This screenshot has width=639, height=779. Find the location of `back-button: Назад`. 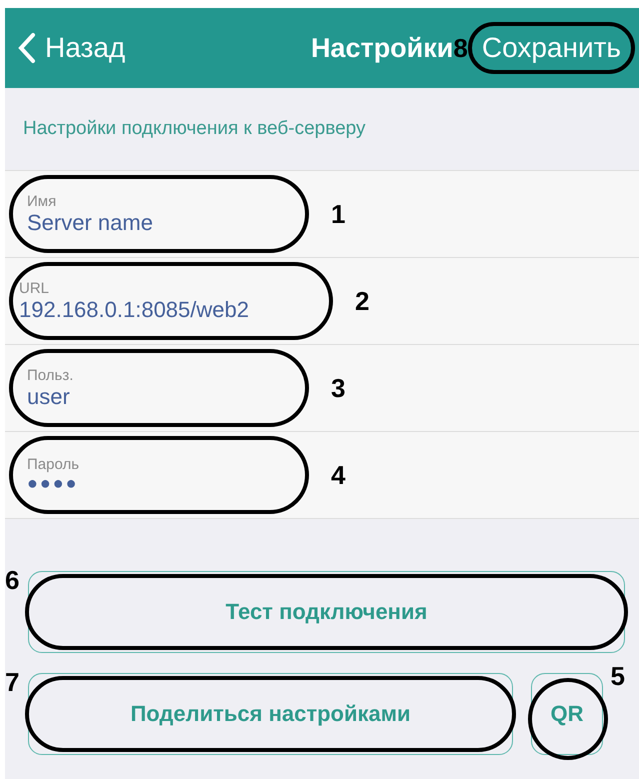

back-button: Назад is located at coordinates (71, 48).